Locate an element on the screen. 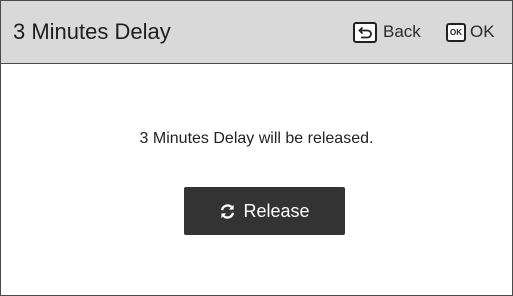 This screenshot has height=296, width=513. ok-key-icon: OK is located at coordinates (456, 32).